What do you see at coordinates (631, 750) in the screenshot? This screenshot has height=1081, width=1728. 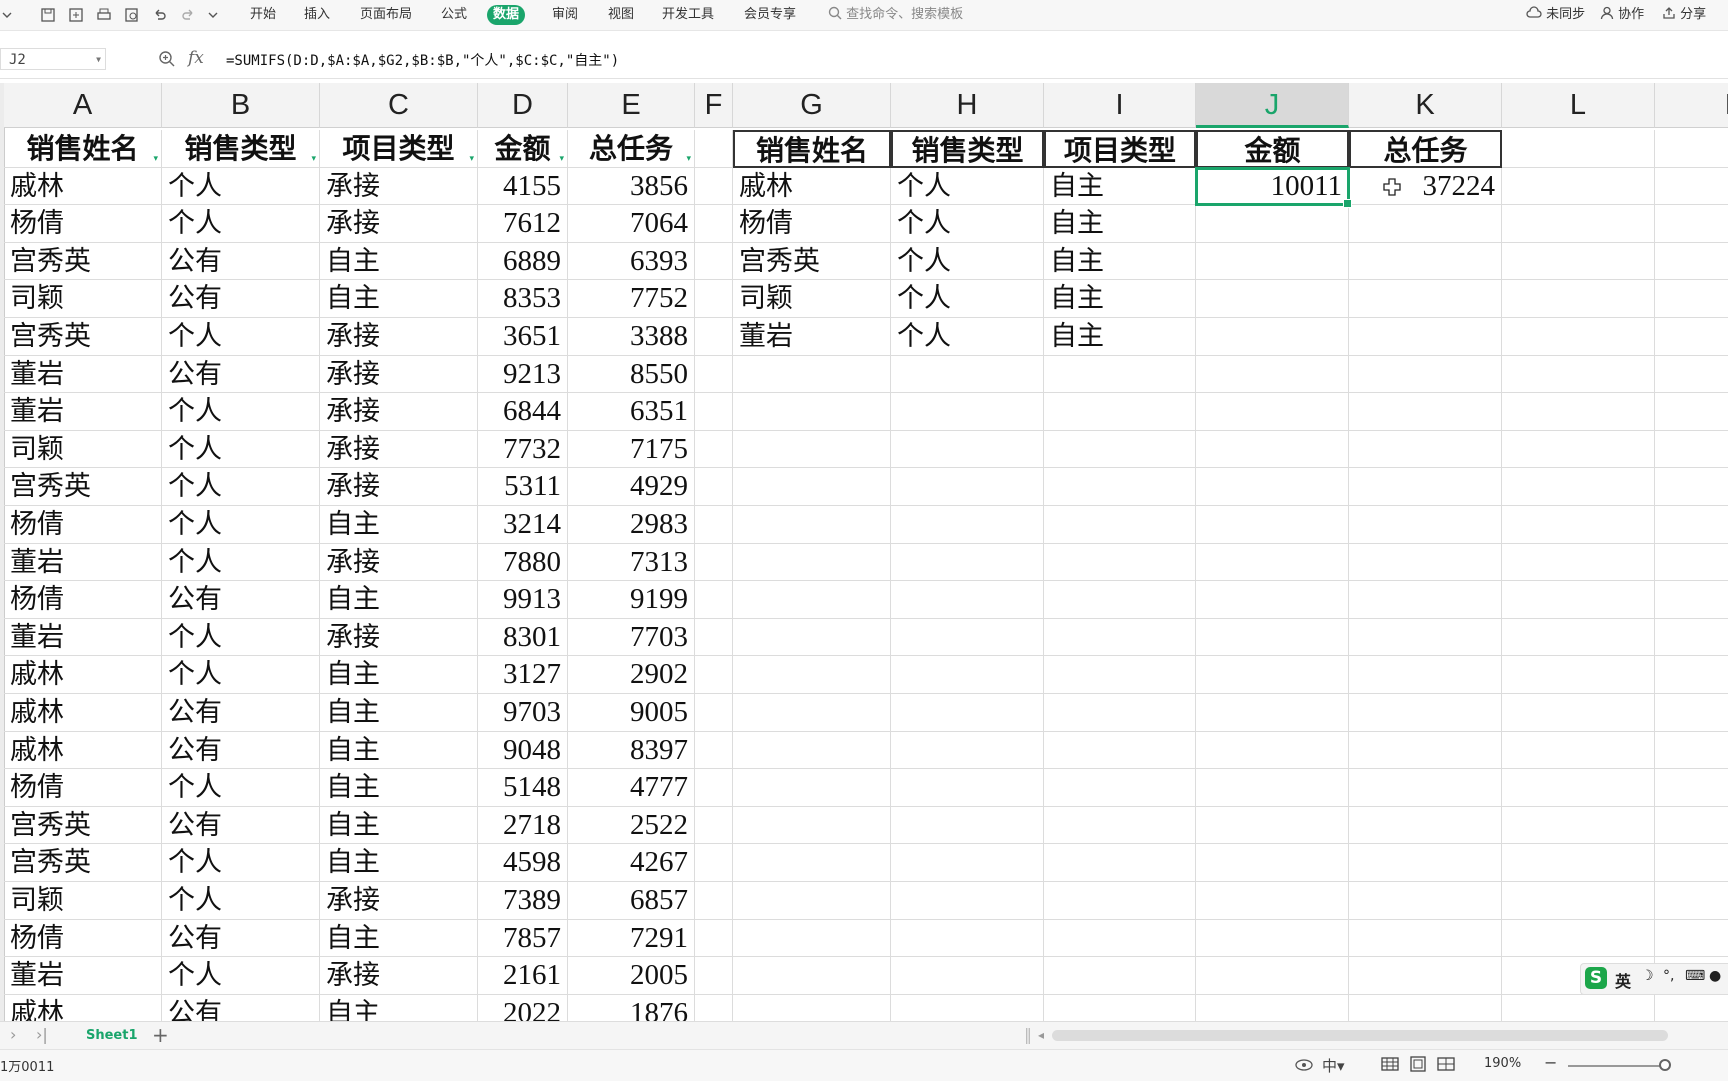 I see `table-row-cell: 8397` at bounding box center [631, 750].